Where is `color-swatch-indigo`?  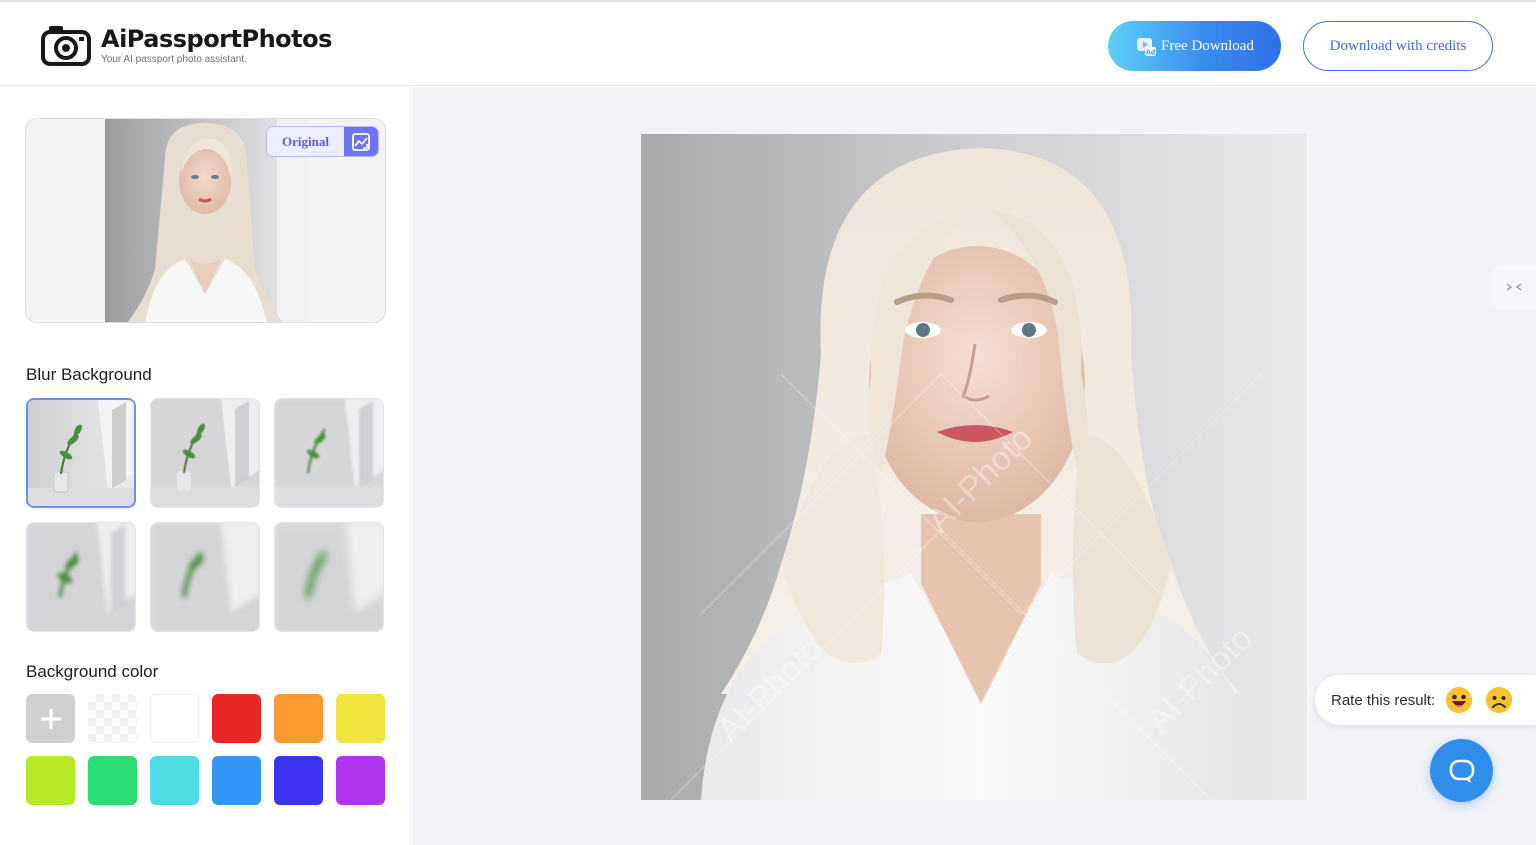 color-swatch-indigo is located at coordinates (298, 780).